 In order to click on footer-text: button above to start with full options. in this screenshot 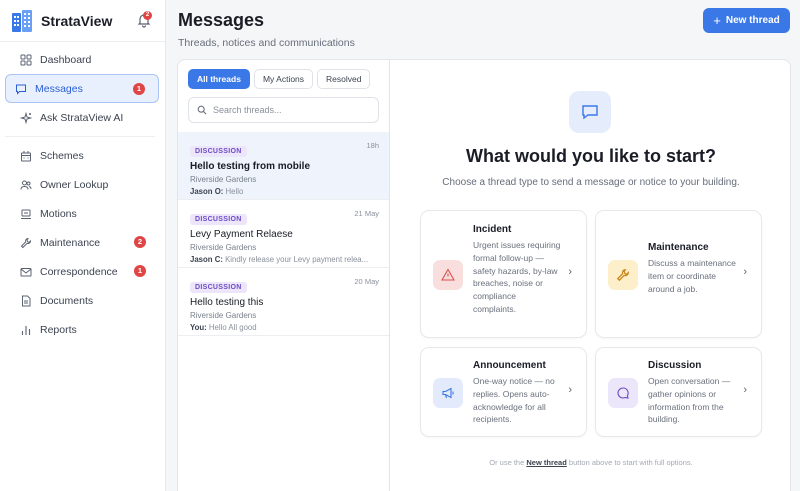, I will do `click(630, 462)`.